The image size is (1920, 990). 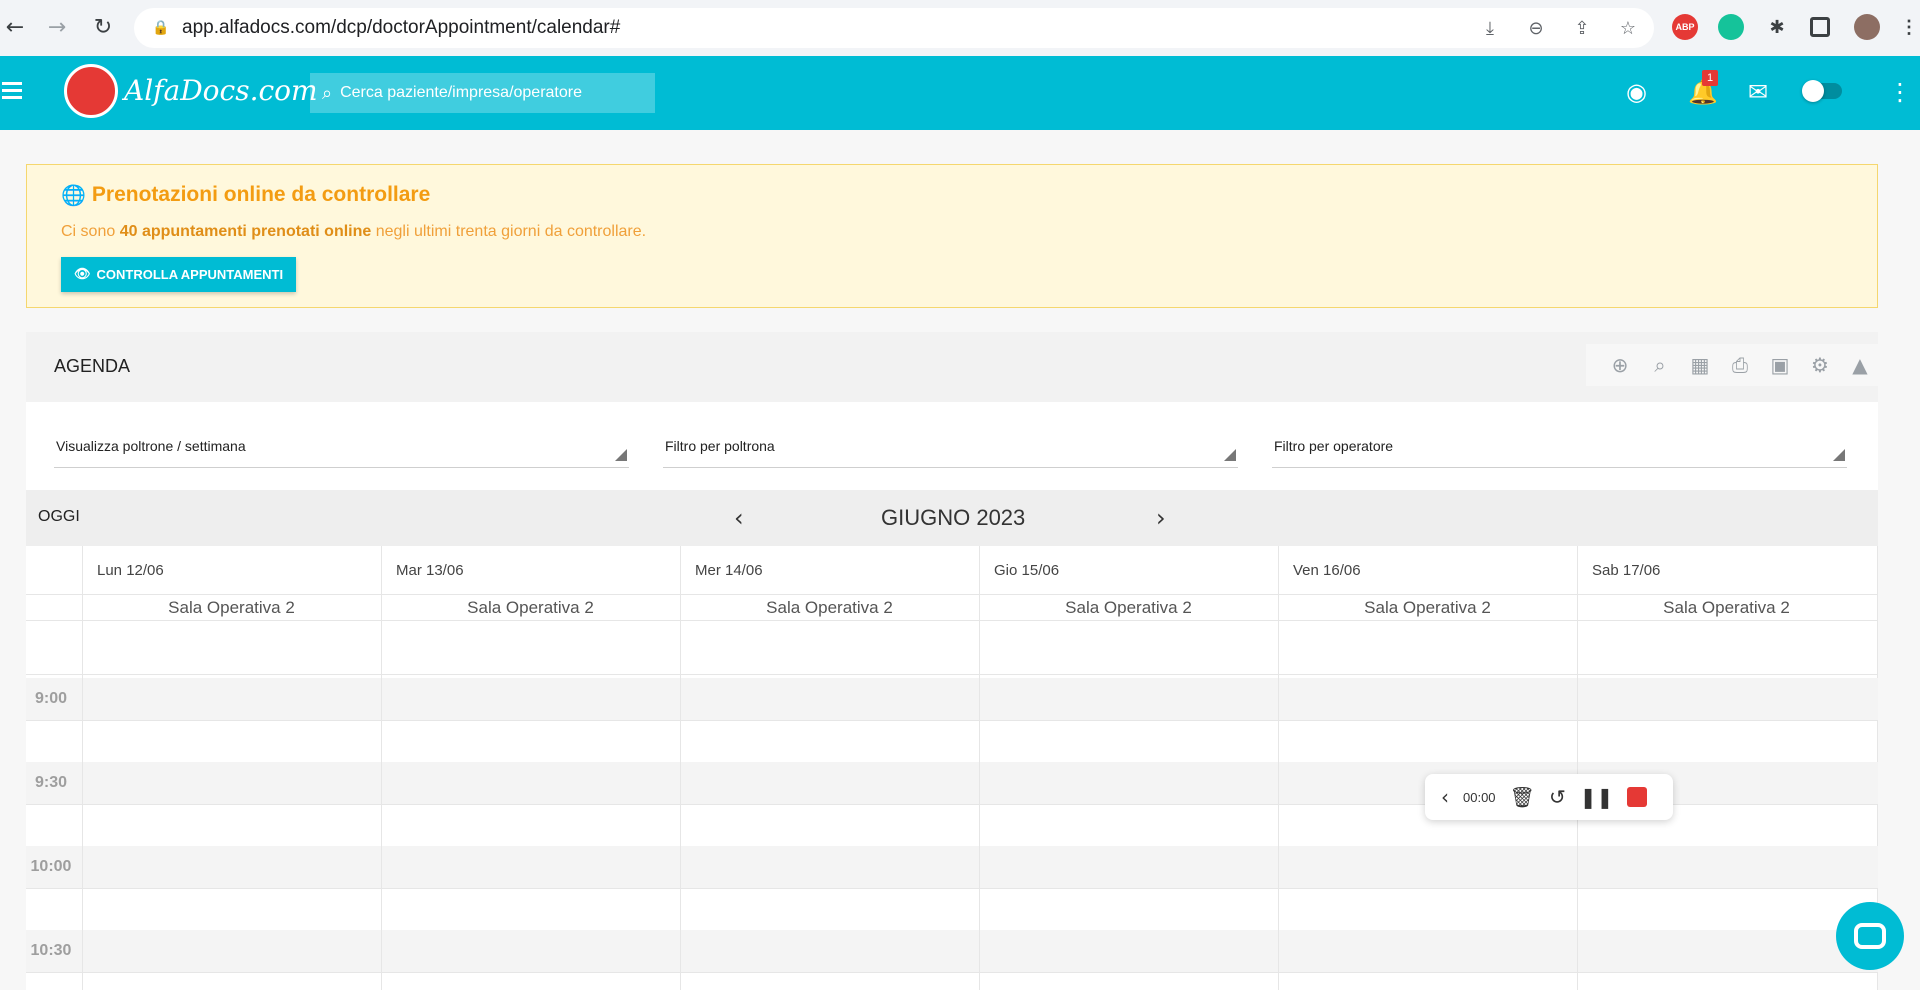 What do you see at coordinates (1161, 518) in the screenshot?
I see `next-month-icon: ›` at bounding box center [1161, 518].